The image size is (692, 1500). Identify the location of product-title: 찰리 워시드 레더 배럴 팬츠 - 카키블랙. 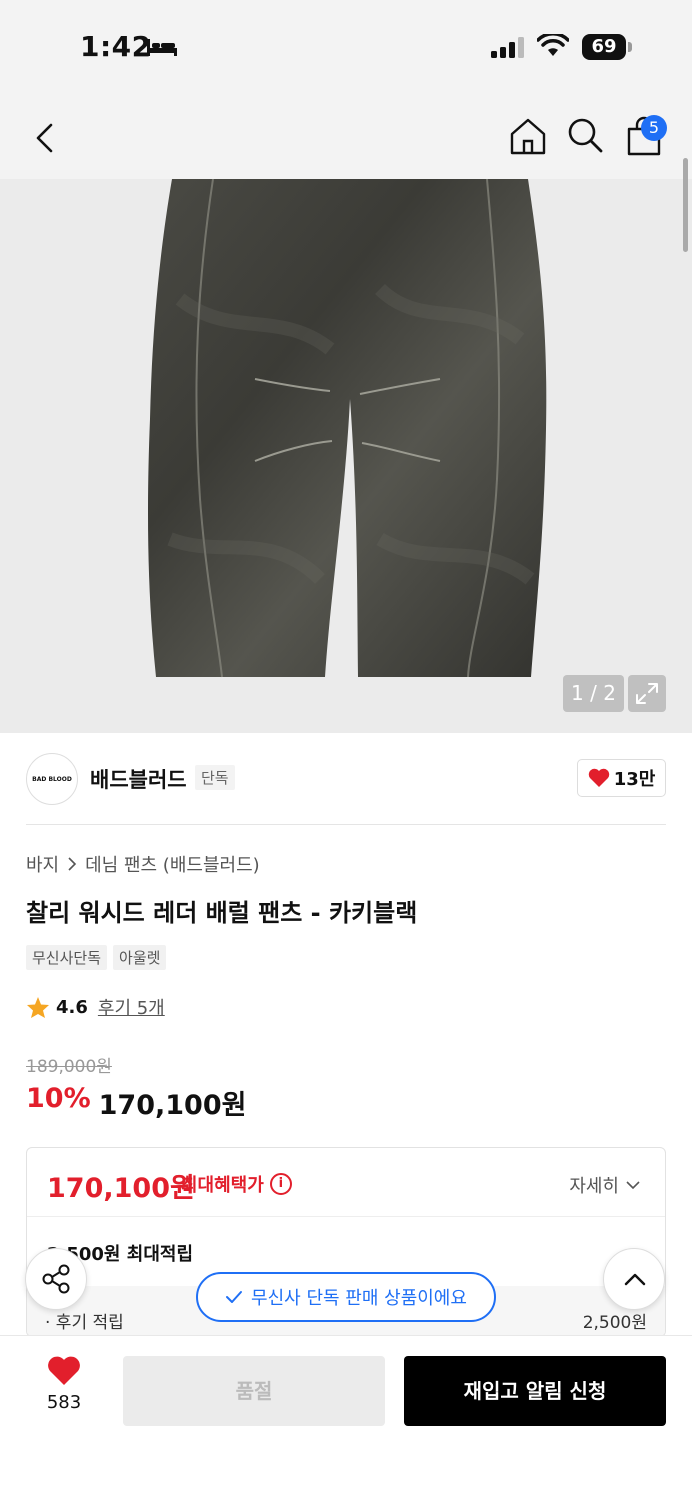
(222, 913).